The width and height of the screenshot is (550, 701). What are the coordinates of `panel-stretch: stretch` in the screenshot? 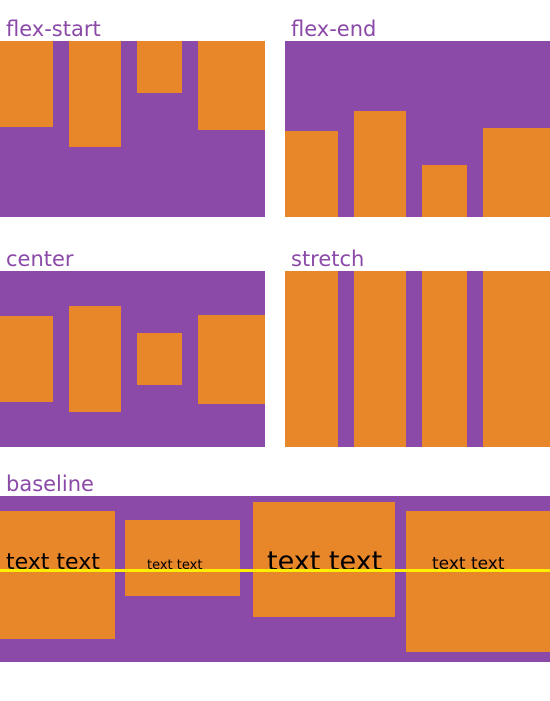 It's located at (417, 347).